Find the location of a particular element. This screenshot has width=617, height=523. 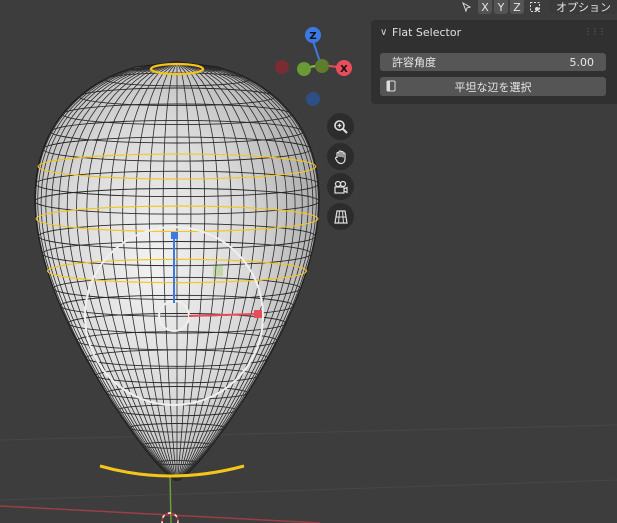

drag-grip-icon: ⋮⋮⋮ is located at coordinates (595, 31).